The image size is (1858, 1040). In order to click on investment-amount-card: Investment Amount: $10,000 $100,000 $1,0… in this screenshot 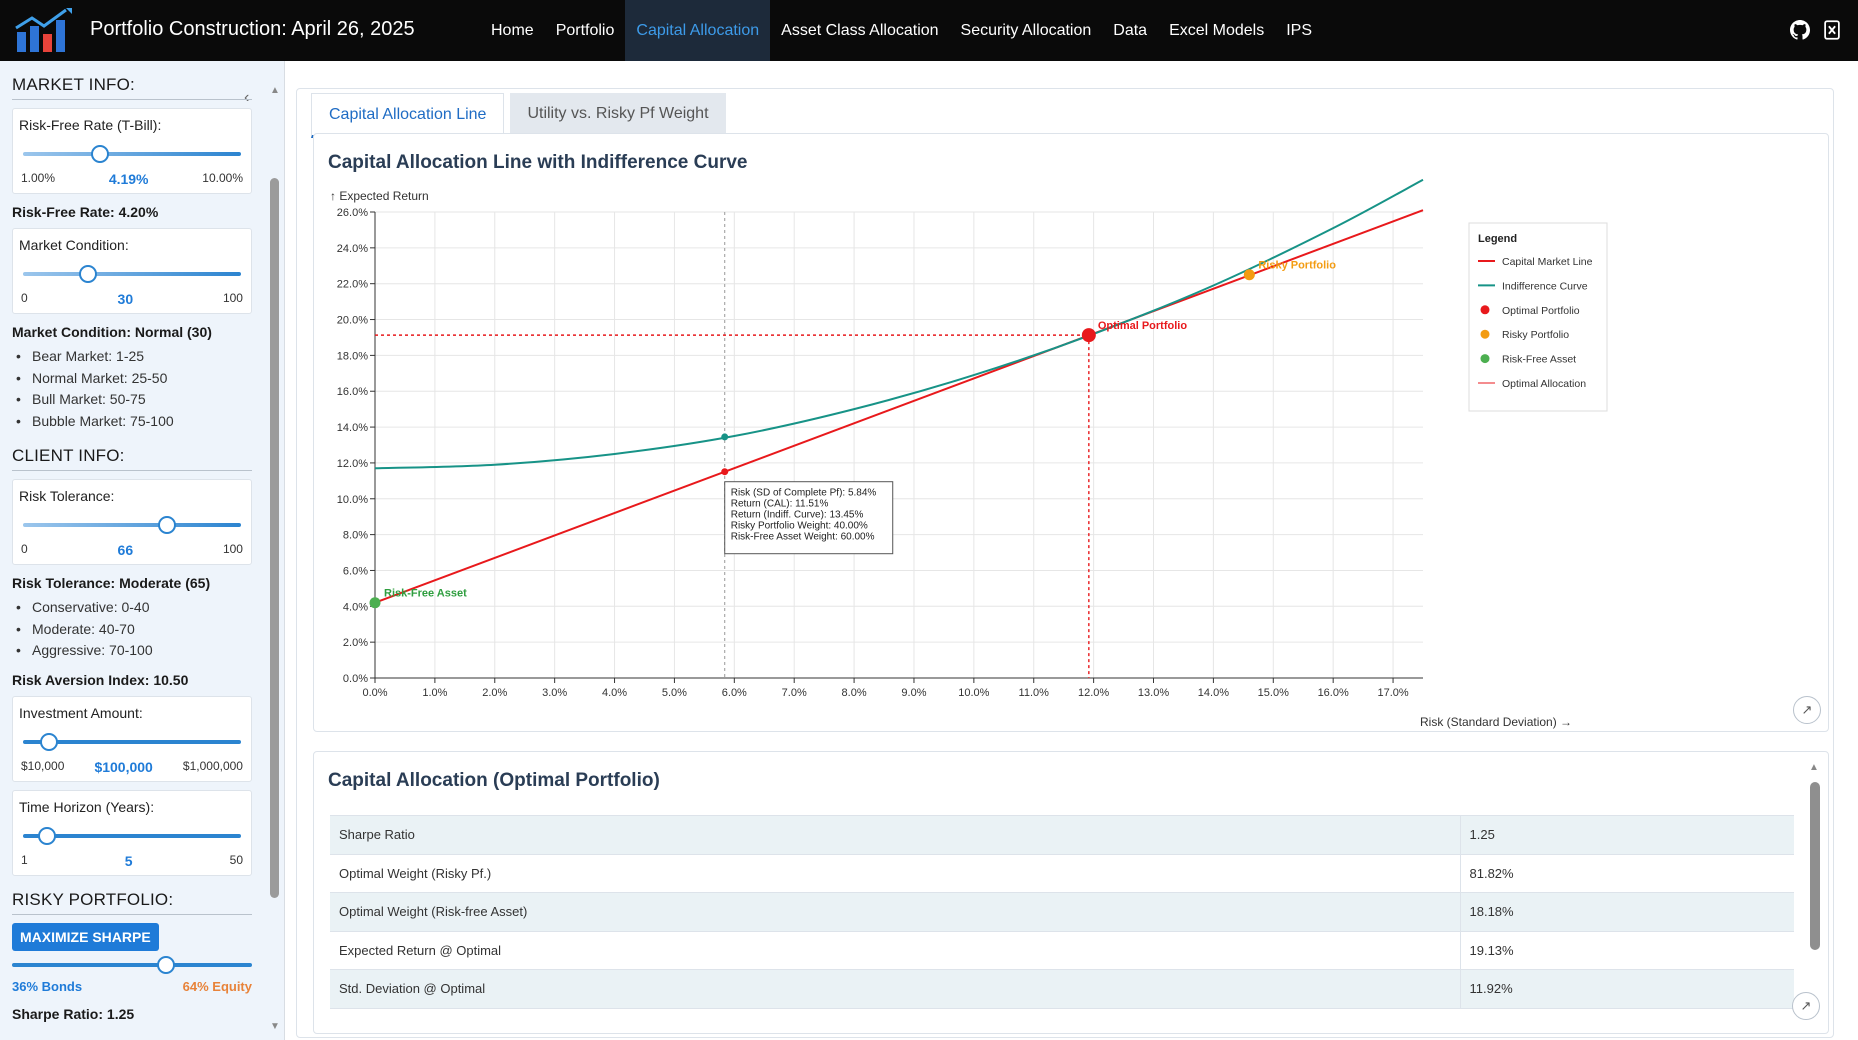, I will do `click(132, 738)`.